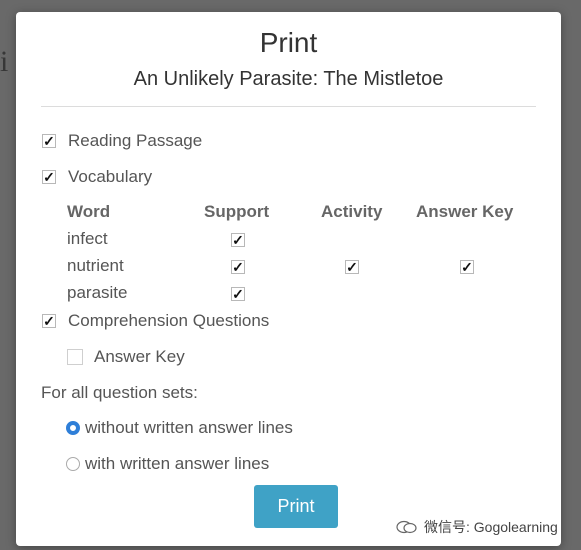  I want to click on watermark: 微信号: Gogolearning, so click(477, 527).